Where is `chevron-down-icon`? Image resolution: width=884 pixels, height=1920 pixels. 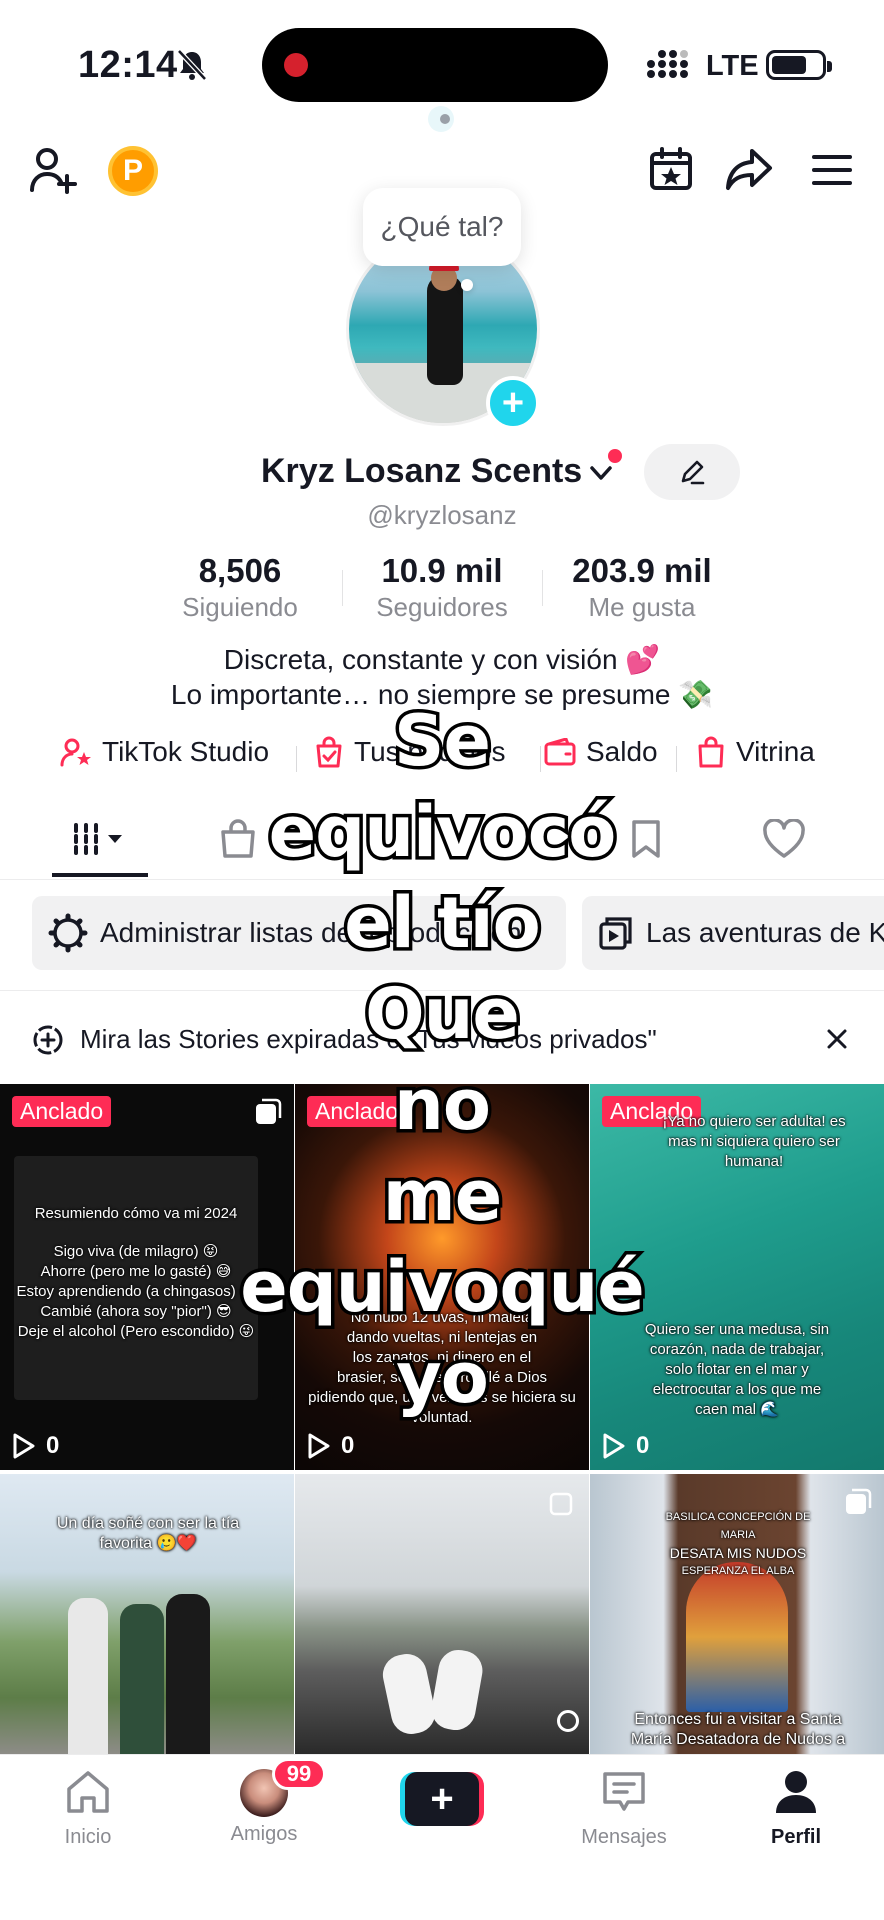 chevron-down-icon is located at coordinates (601, 473).